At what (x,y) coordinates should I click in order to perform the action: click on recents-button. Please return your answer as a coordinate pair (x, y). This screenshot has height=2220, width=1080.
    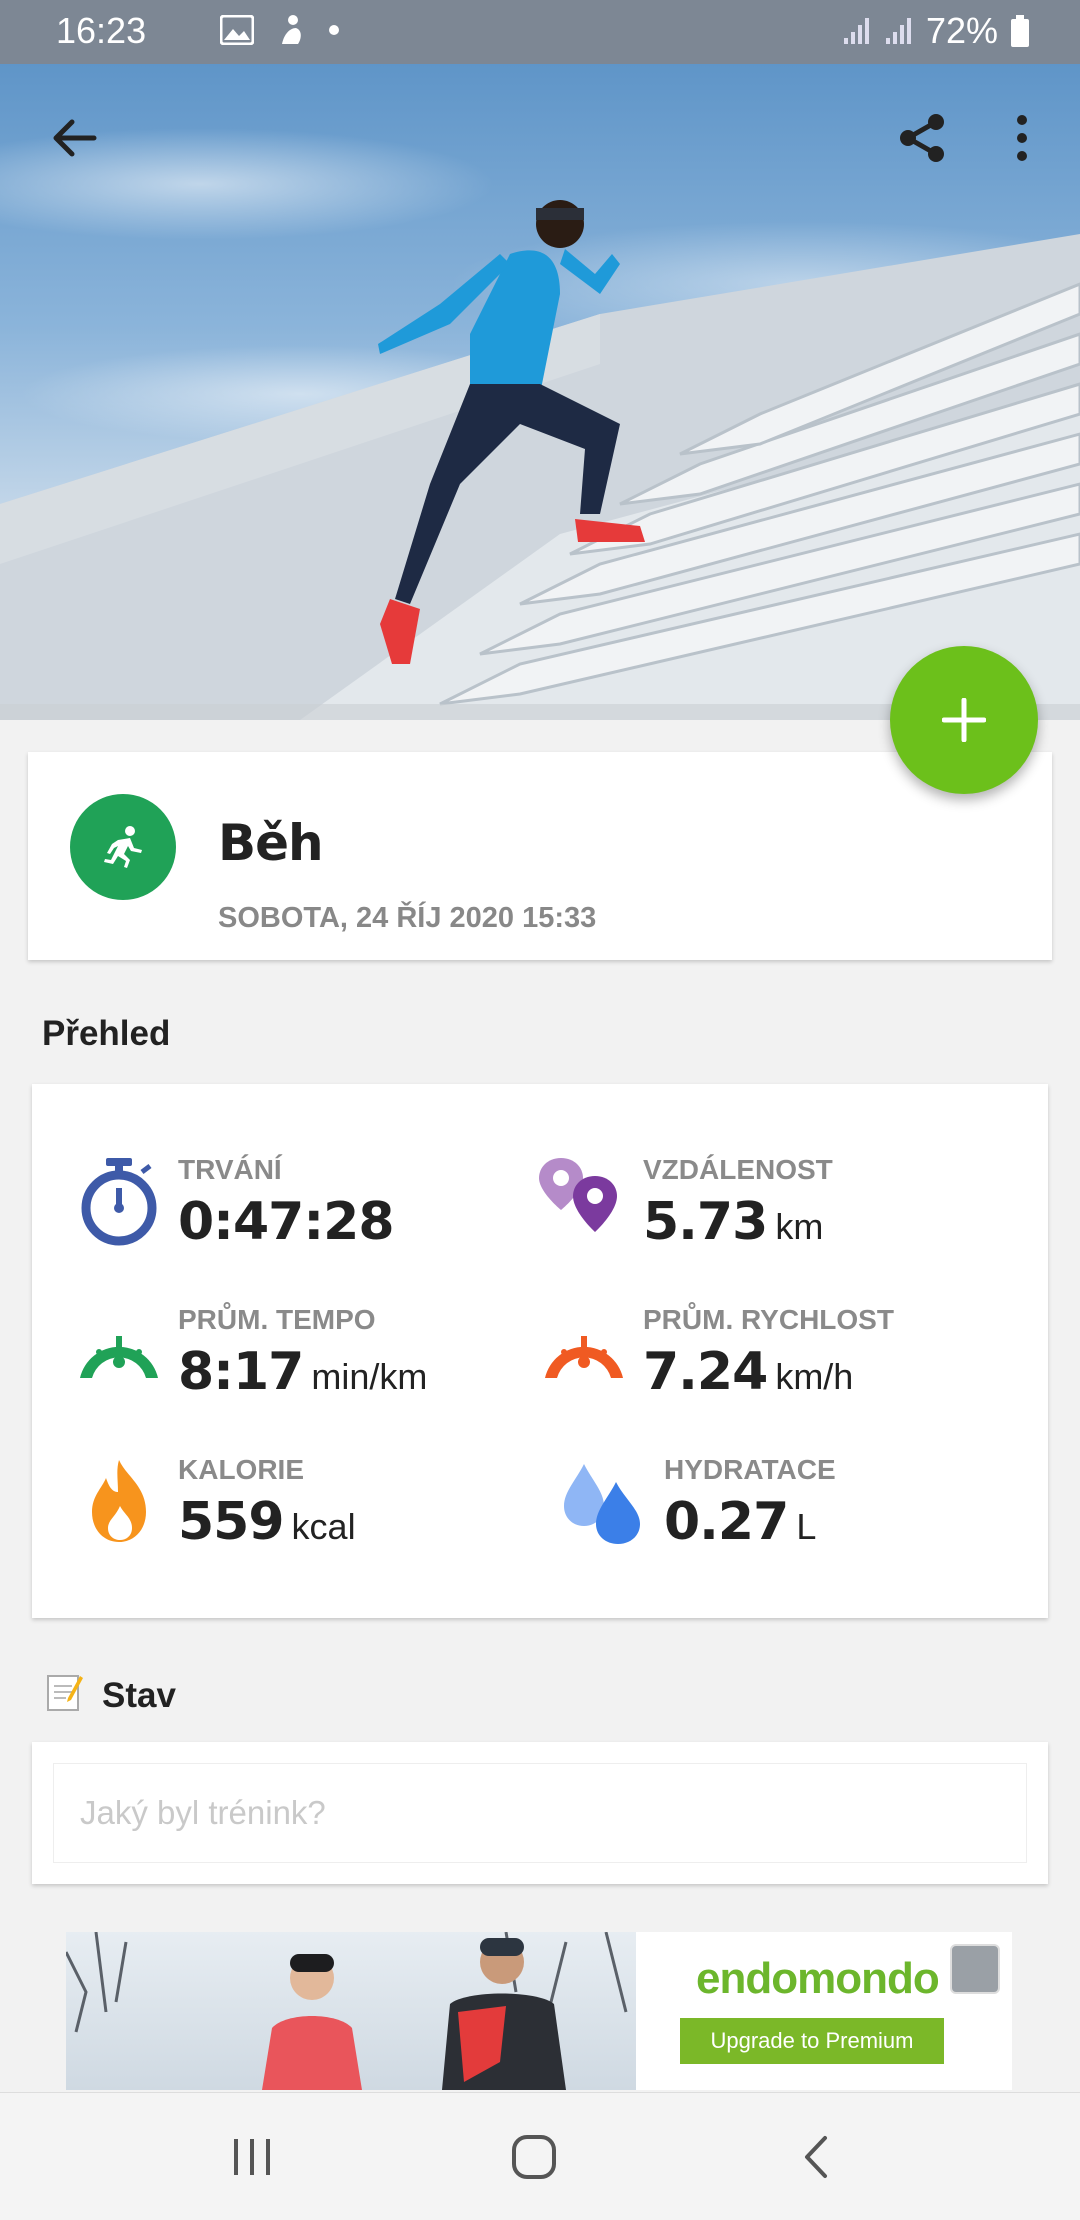
    Looking at the image, I should click on (252, 2157).